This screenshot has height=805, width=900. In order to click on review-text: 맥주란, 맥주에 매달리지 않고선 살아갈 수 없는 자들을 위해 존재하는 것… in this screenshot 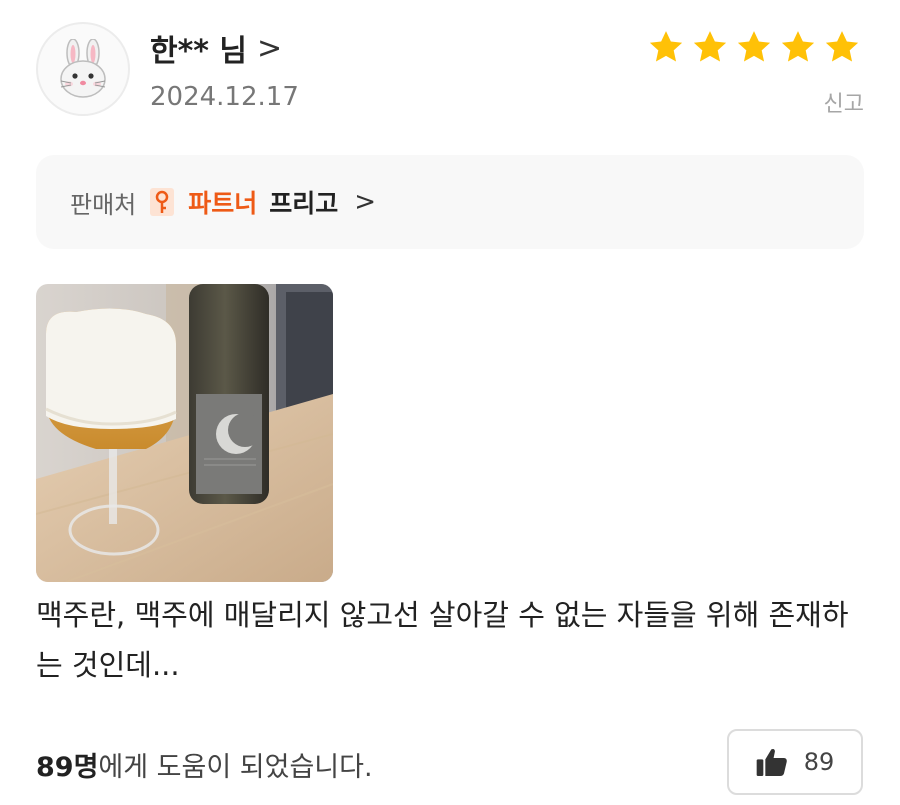, I will do `click(442, 640)`.